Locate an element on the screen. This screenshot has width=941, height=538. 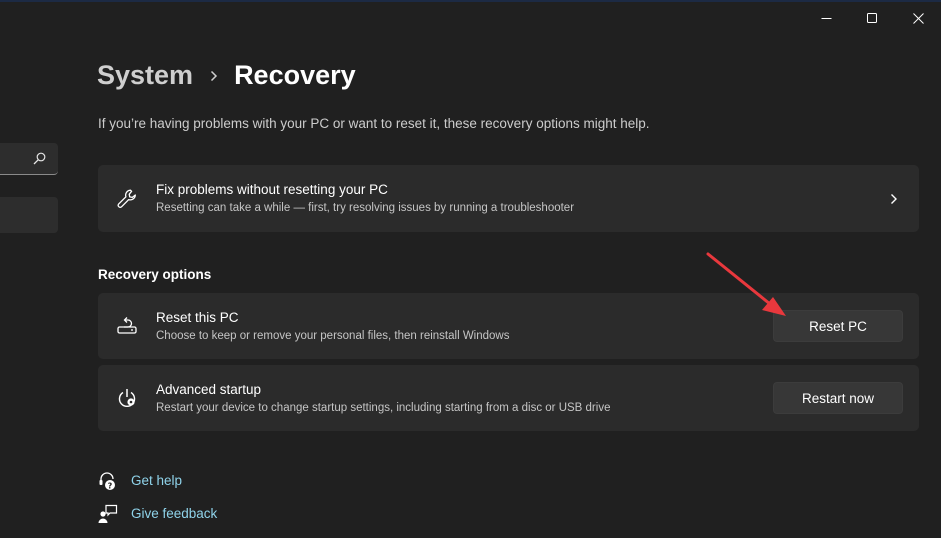
minimize-button is located at coordinates (826, 18).